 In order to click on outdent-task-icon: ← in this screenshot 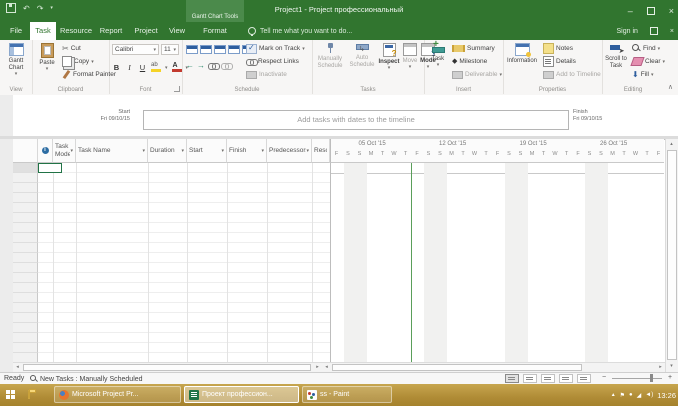, I will do `click(190, 65)`.